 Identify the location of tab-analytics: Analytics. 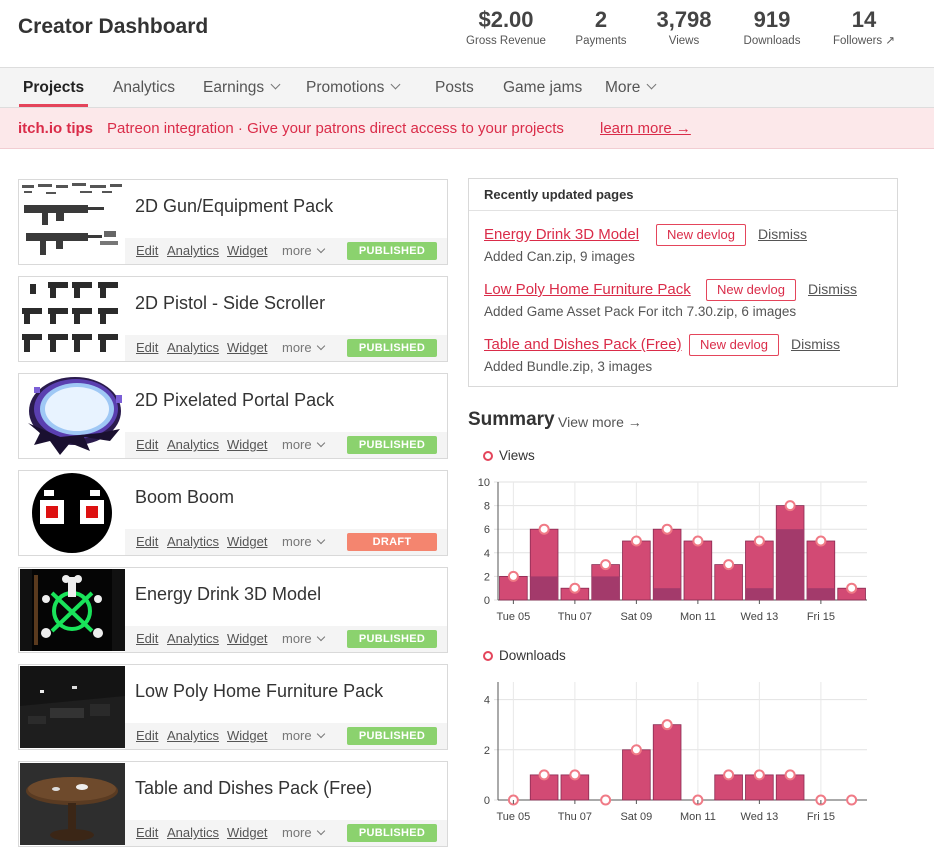
(144, 88).